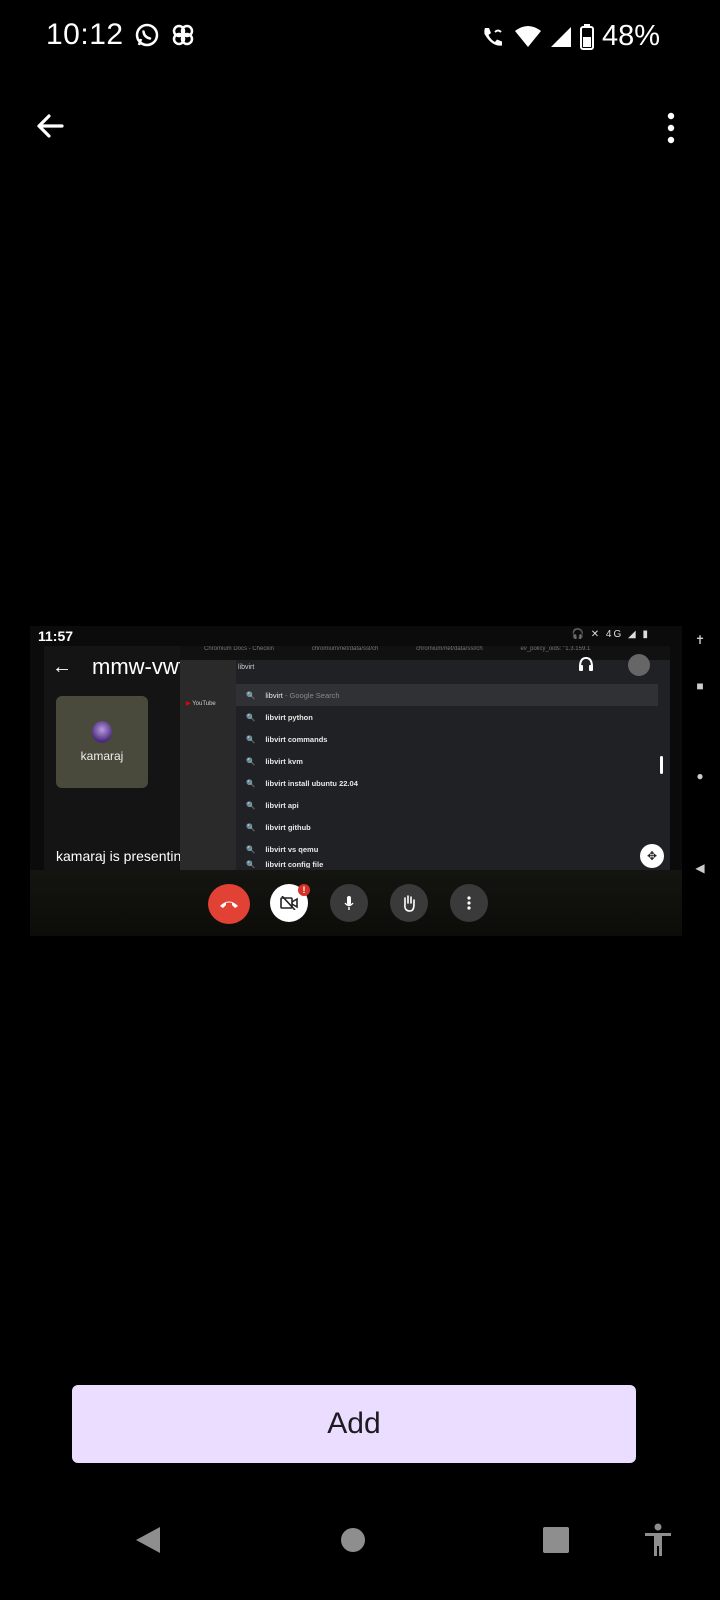  I want to click on browser-sidebar: ▶ YouTube, so click(208, 768).